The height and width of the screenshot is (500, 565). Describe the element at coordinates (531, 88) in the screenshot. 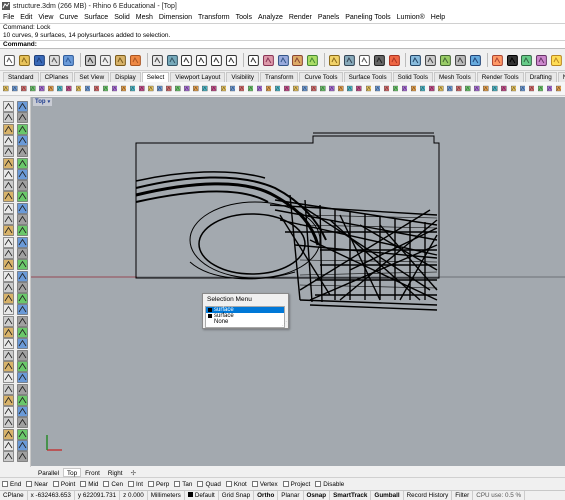

I see `select-brush-icon` at that location.